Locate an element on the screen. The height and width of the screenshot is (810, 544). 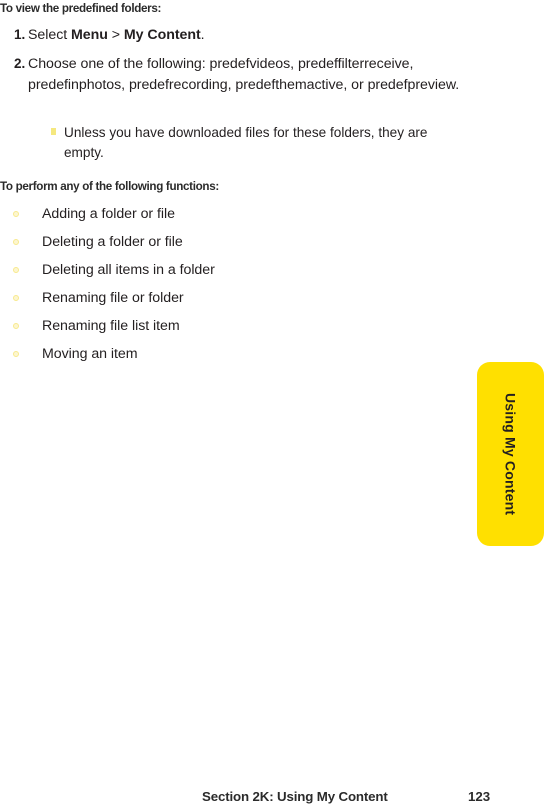
section-side-tab: Using My Content is located at coordinates (510, 454).